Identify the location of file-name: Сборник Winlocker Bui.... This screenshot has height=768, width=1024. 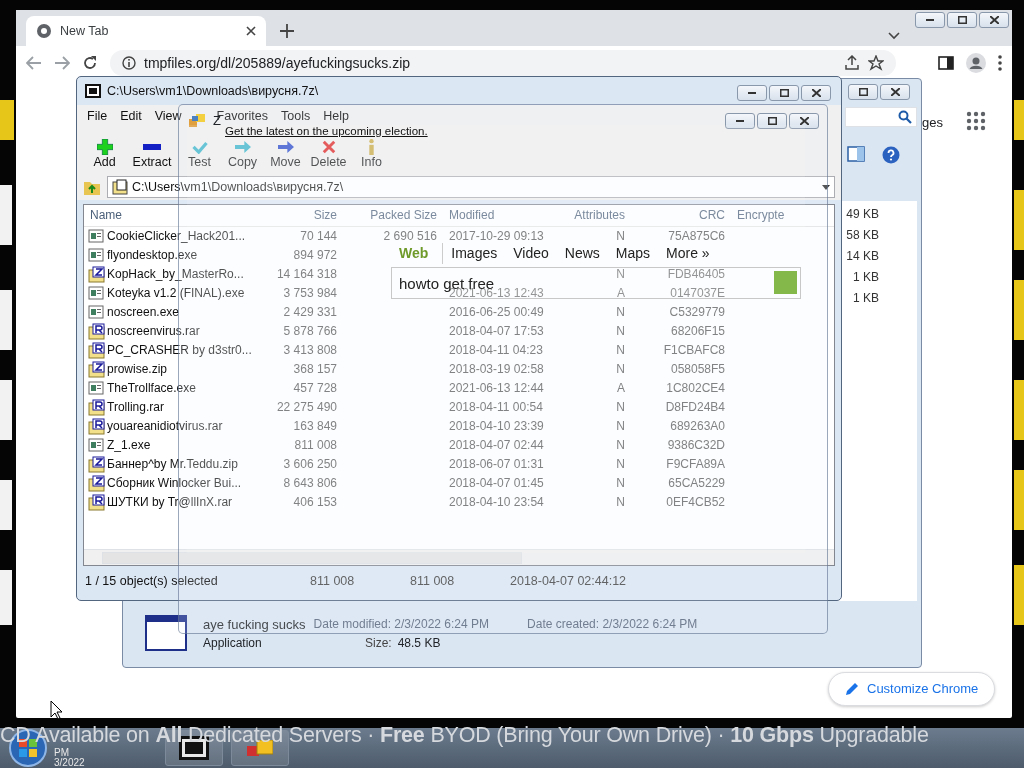
(174, 483).